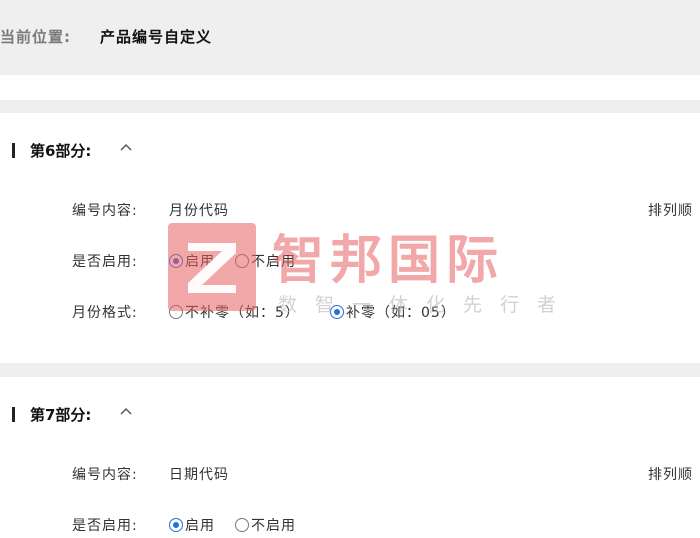 This screenshot has height=538, width=700. Describe the element at coordinates (350, 87) in the screenshot. I see `spacer` at that location.